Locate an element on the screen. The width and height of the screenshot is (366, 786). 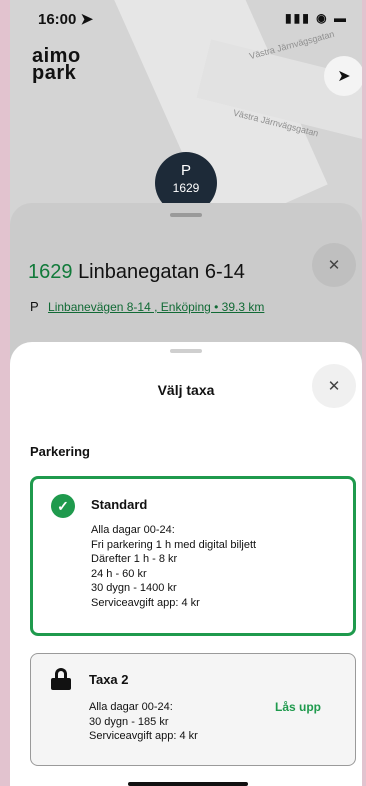
spot-title: 1629 Linbanegatan 6-14 is located at coordinates (136, 272).